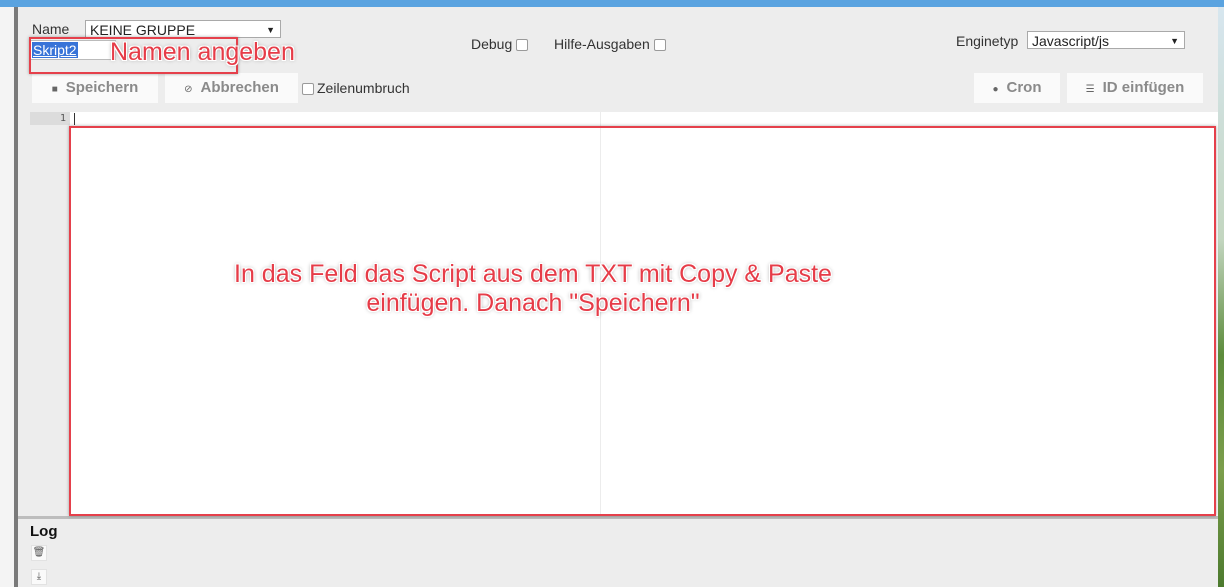  I want to click on list-icon: ☰, so click(1090, 89).